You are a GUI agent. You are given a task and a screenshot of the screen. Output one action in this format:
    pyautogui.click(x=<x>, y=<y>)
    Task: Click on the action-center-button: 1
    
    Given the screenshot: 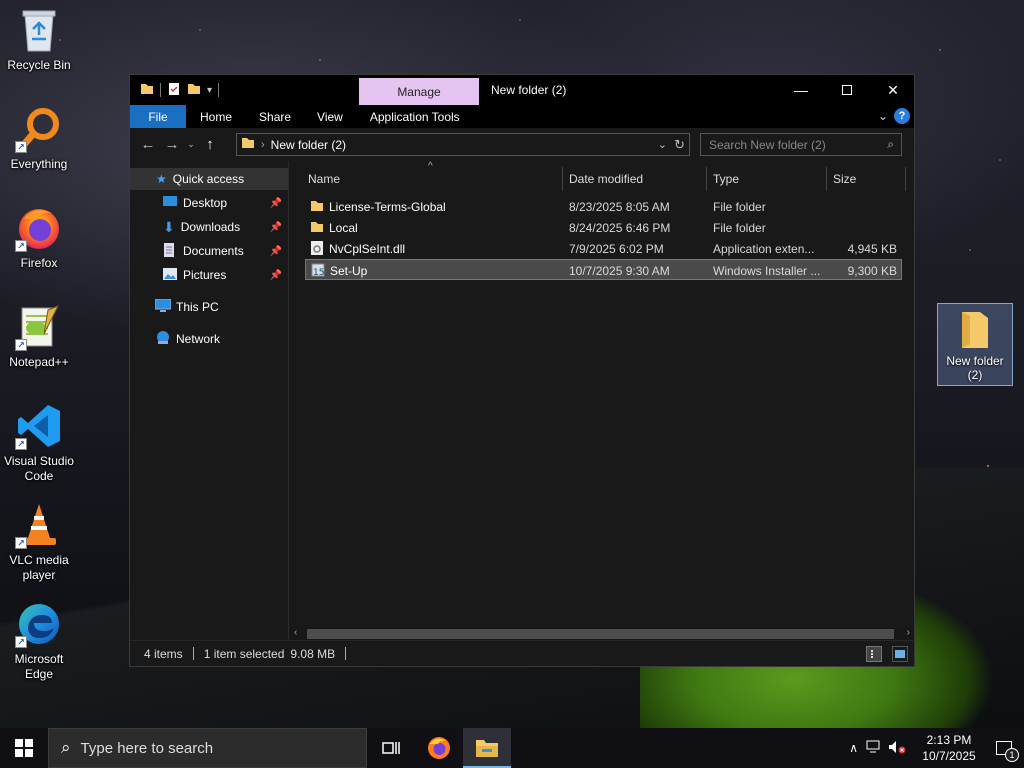 What is the action you would take?
    pyautogui.click(x=1004, y=748)
    